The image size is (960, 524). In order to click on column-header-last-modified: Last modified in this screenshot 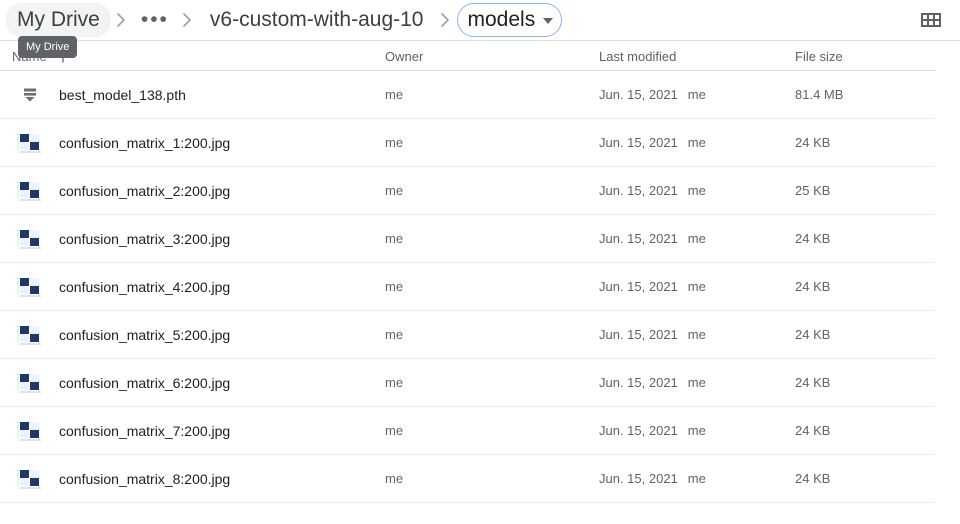, I will do `click(697, 56)`.